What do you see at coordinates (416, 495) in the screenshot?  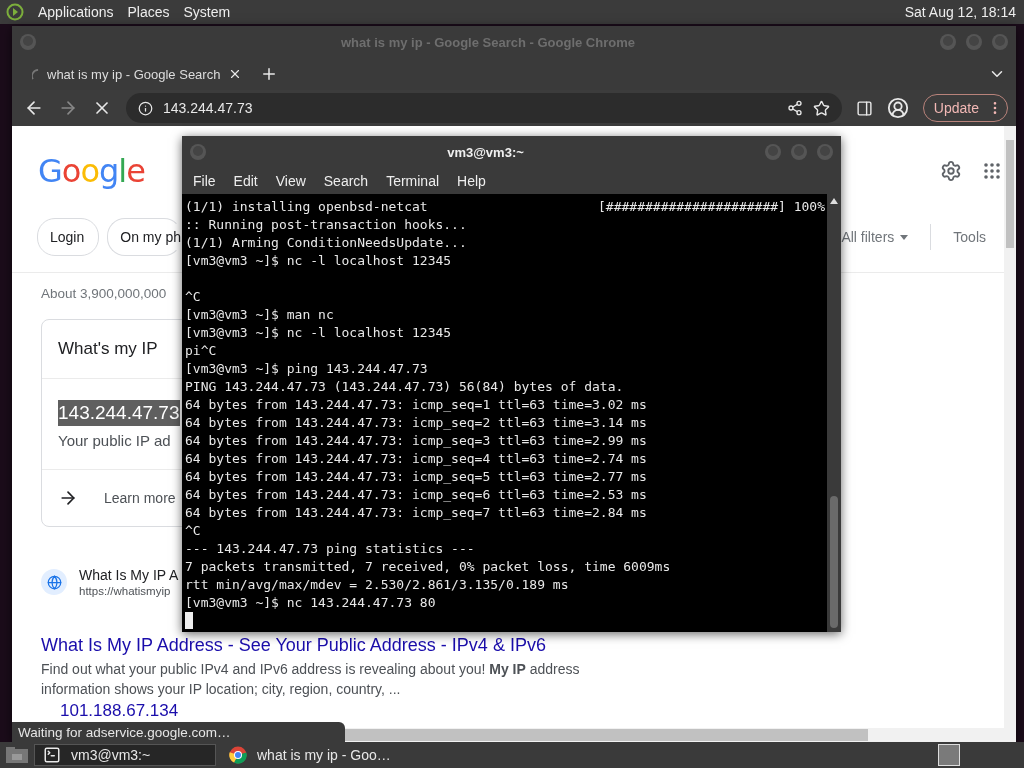 I see `terminal-line: 64 bytes from 143.244.47.73: icmp_seq=6 ttl=63 time=2.53 ms` at bounding box center [416, 495].